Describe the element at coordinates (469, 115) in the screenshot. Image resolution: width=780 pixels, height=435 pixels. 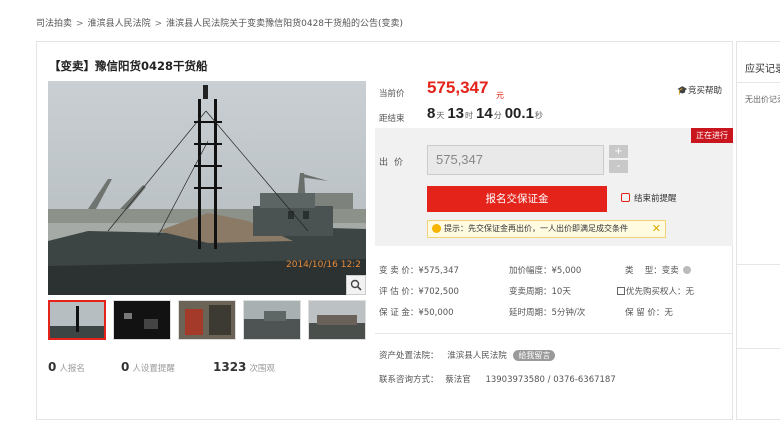
I see `countdown-hours-unit: 时` at that location.